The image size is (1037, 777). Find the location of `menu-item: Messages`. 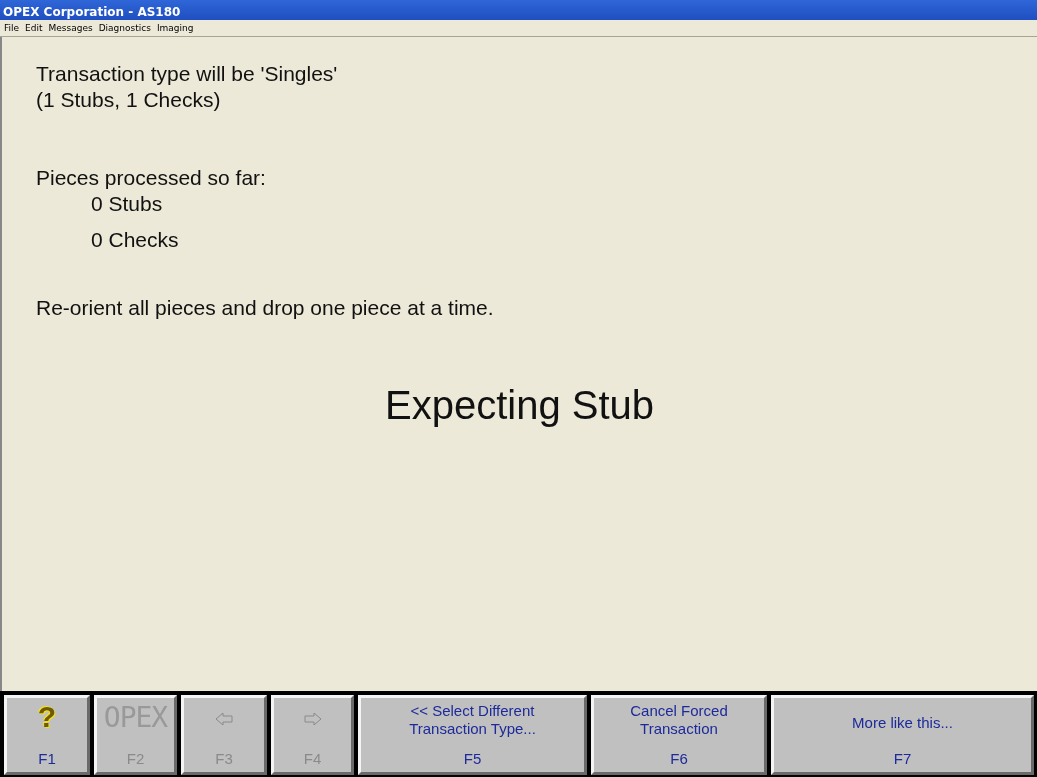

menu-item: Messages is located at coordinates (70, 28).